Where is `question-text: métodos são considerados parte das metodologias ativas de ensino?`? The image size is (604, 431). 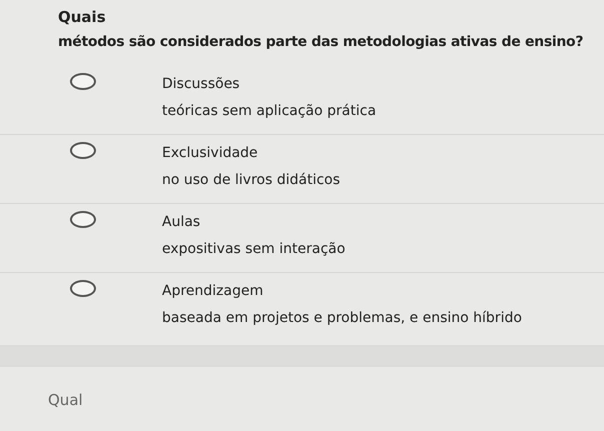 question-text: métodos são considerados parte das metodologias ativas de ensino? is located at coordinates (321, 43).